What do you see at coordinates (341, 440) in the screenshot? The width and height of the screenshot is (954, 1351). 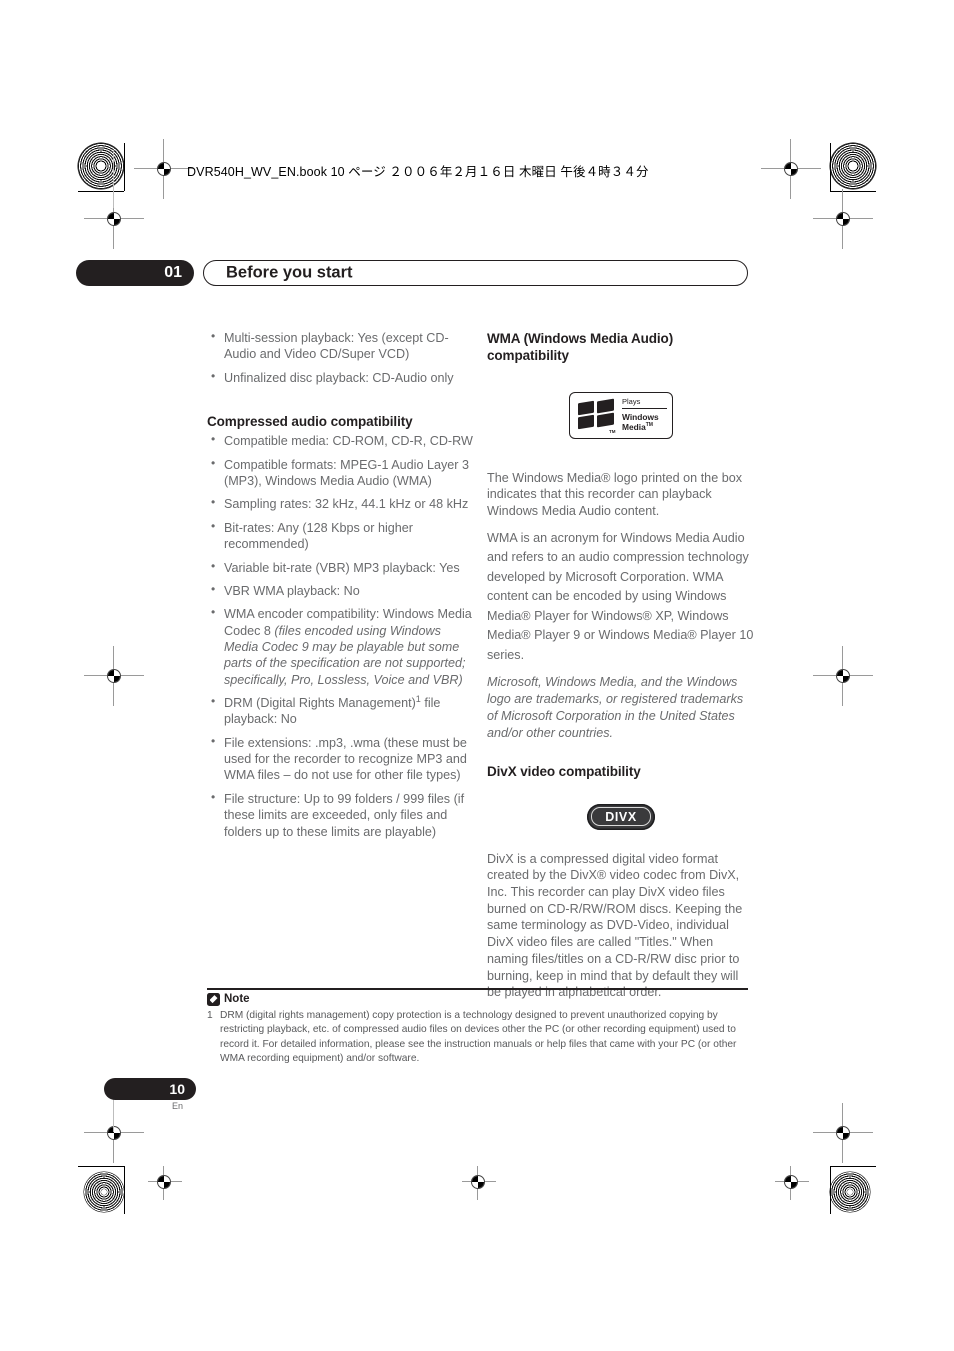 I see `list-item: Compatible media: CD-ROM, CD-R, CD-RW` at bounding box center [341, 440].